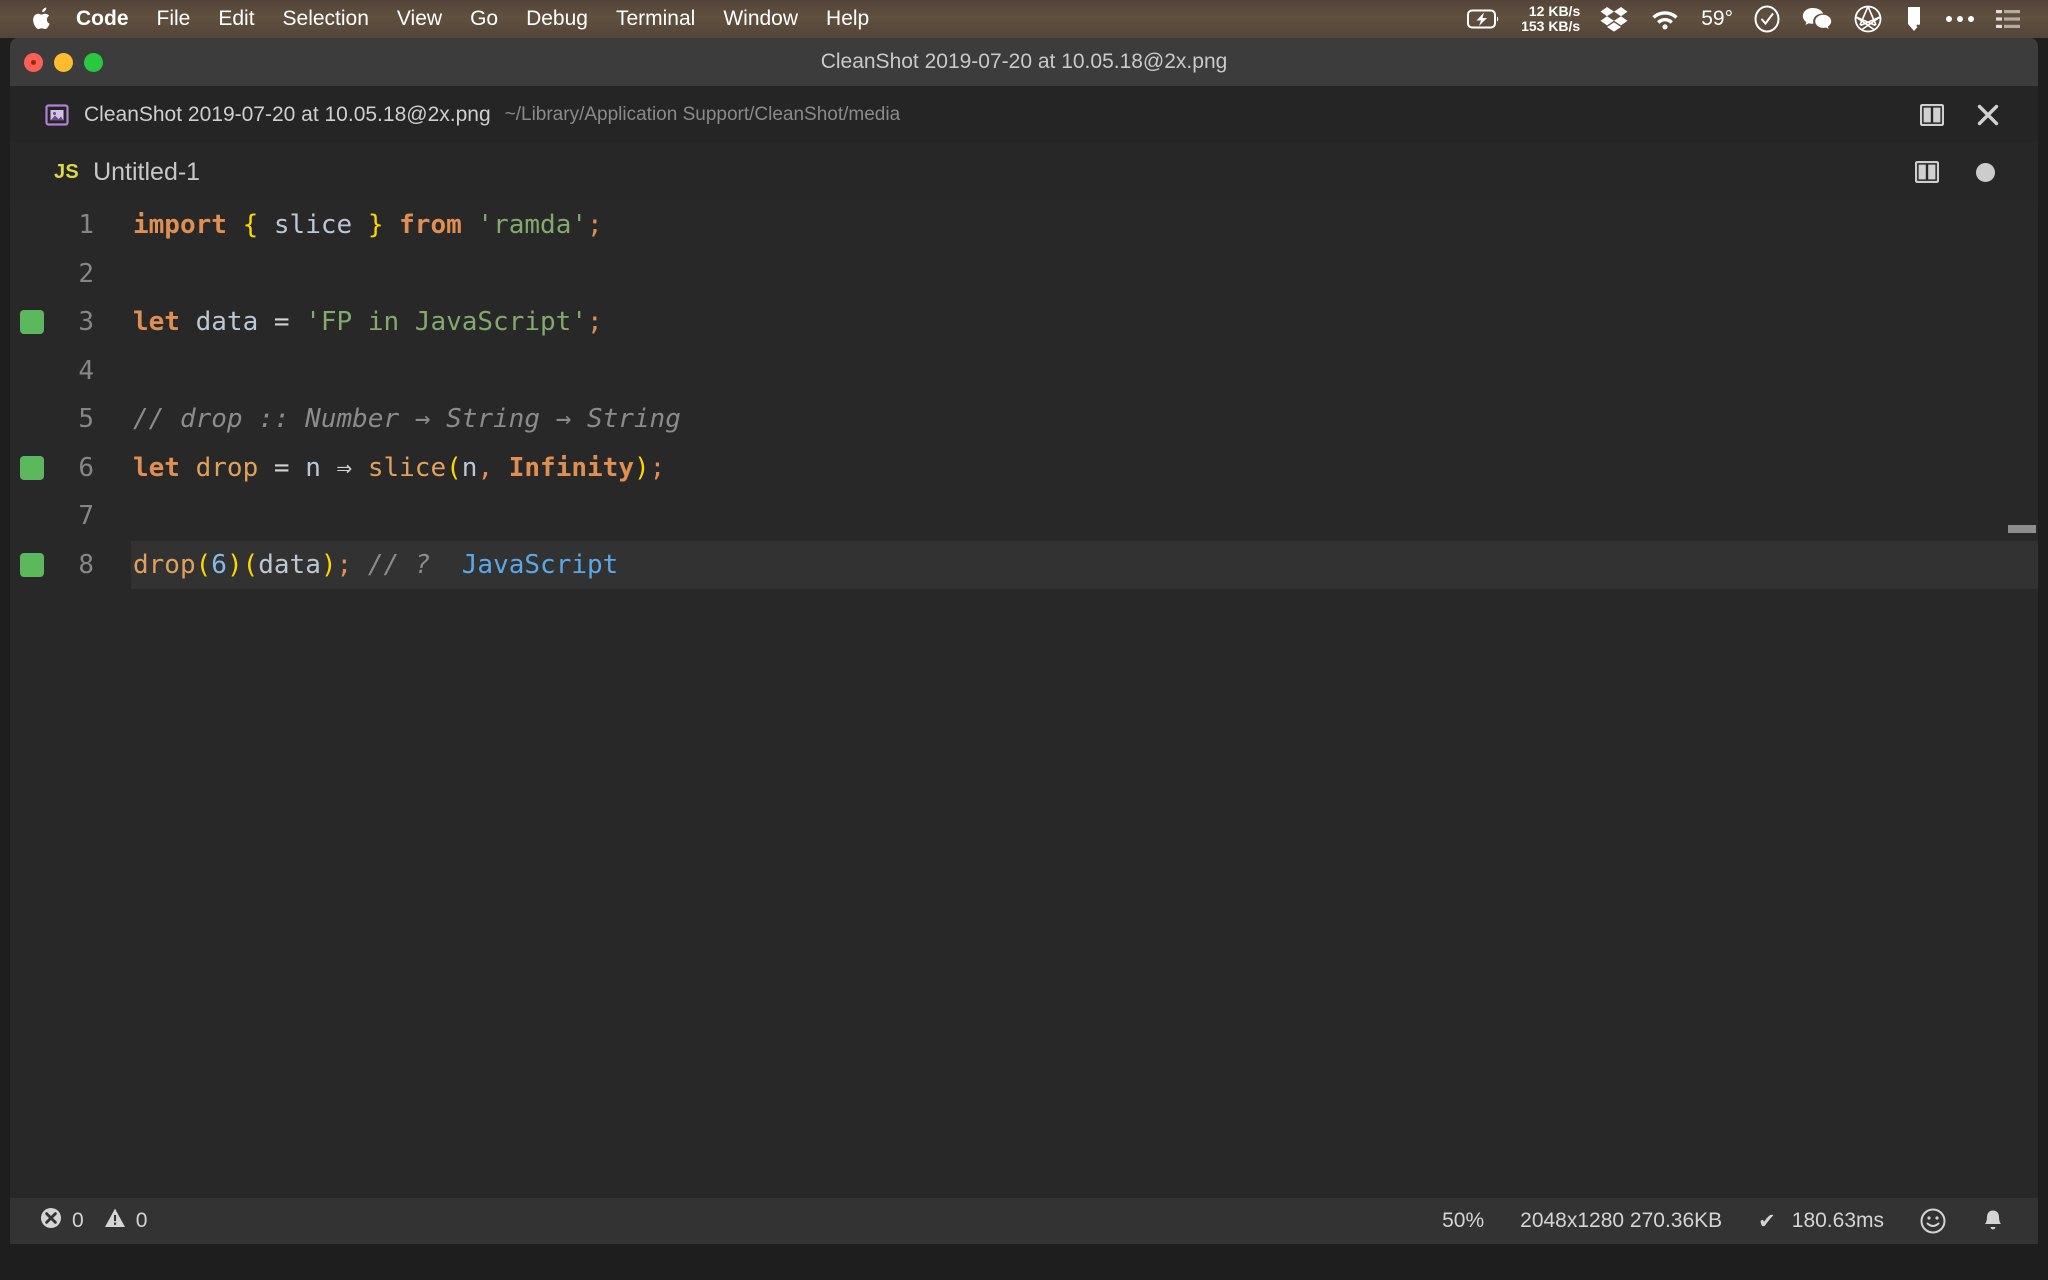 The image size is (2048, 1280). I want to click on code-token: n, so click(469, 467).